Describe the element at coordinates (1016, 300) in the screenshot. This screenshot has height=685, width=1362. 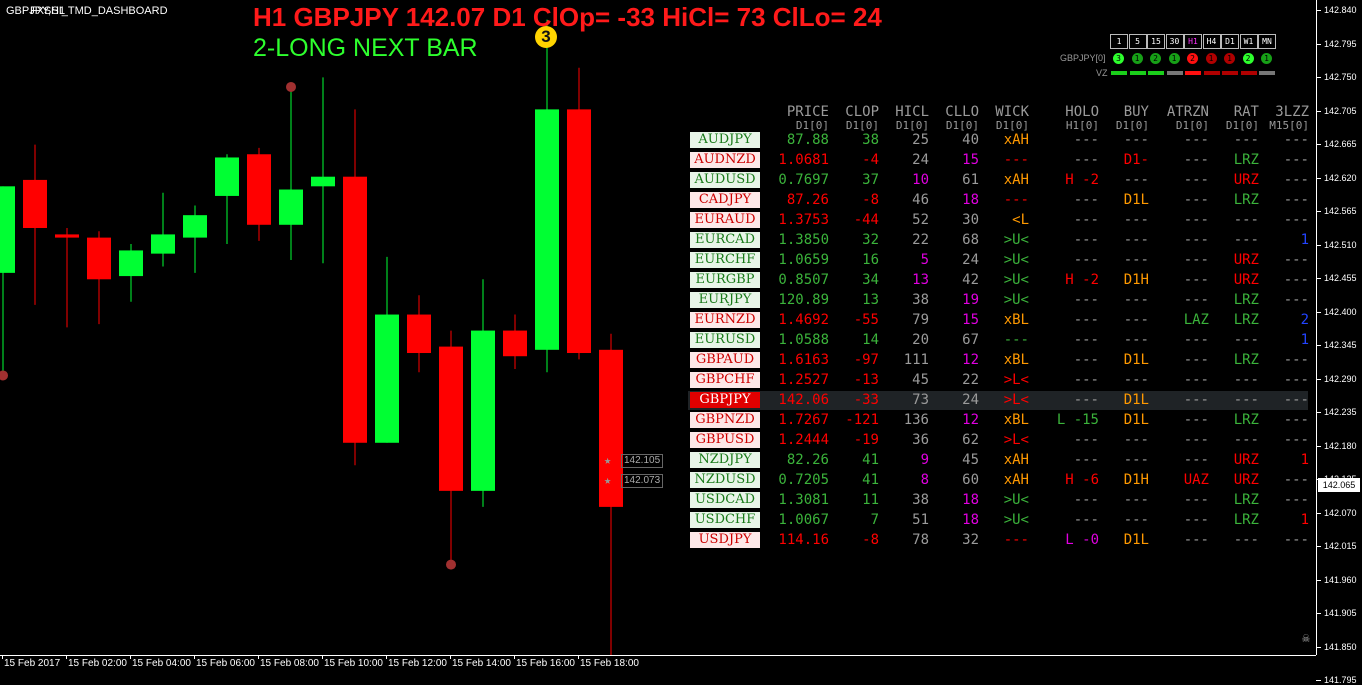
I see `cell-wick: >U<` at that location.